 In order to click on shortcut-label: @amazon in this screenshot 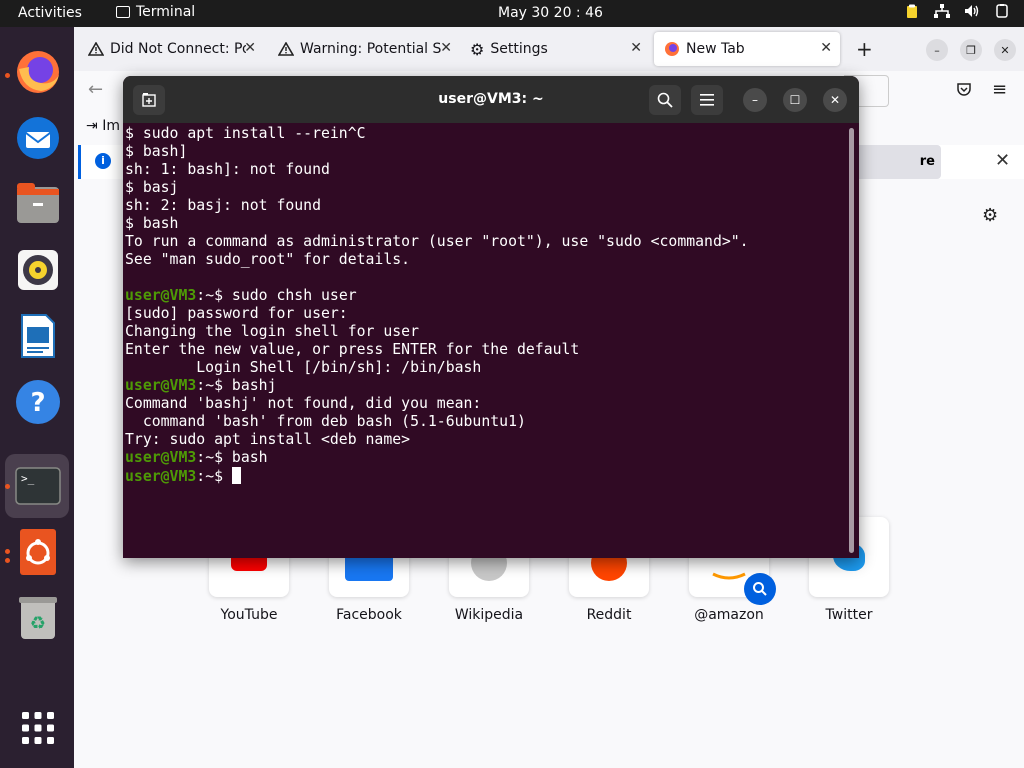, I will do `click(729, 615)`.